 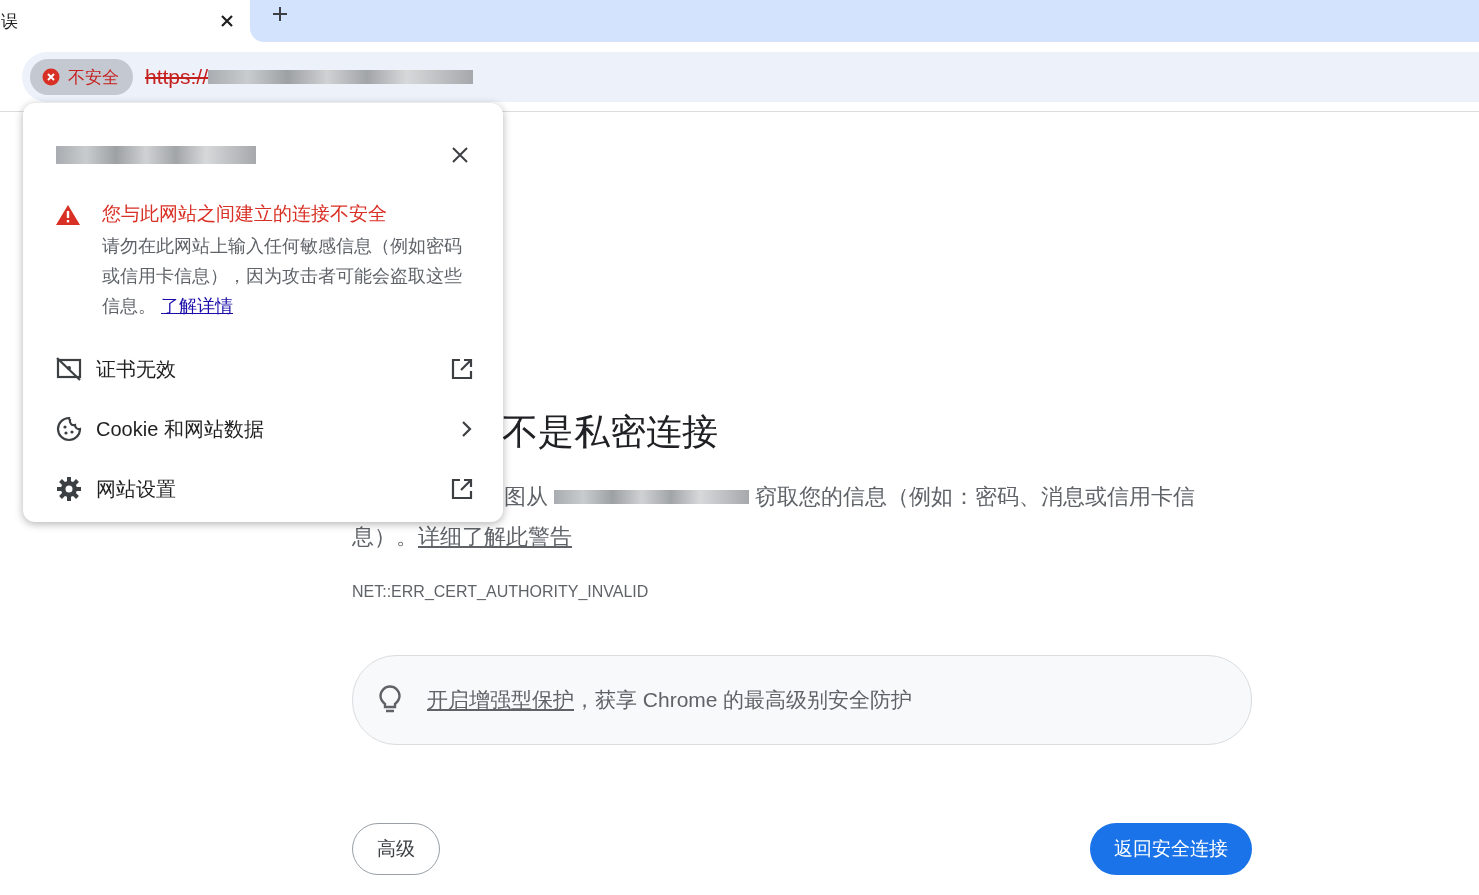 I want to click on lightbulb-icon, so click(x=390, y=700).